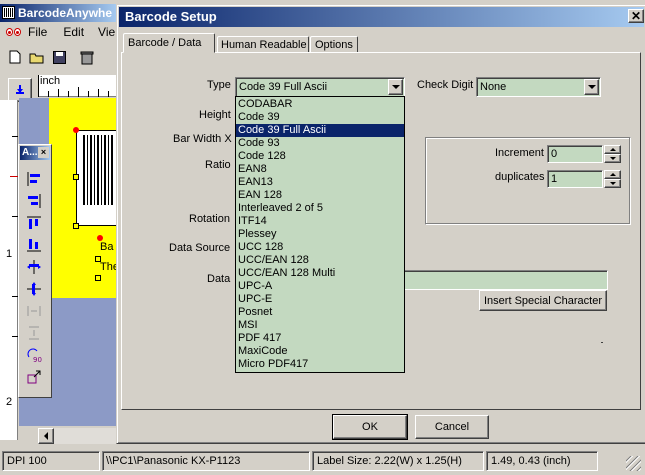  Describe the element at coordinates (543, 300) in the screenshot. I see `insert-special-character-button: Insert Special Character` at that location.